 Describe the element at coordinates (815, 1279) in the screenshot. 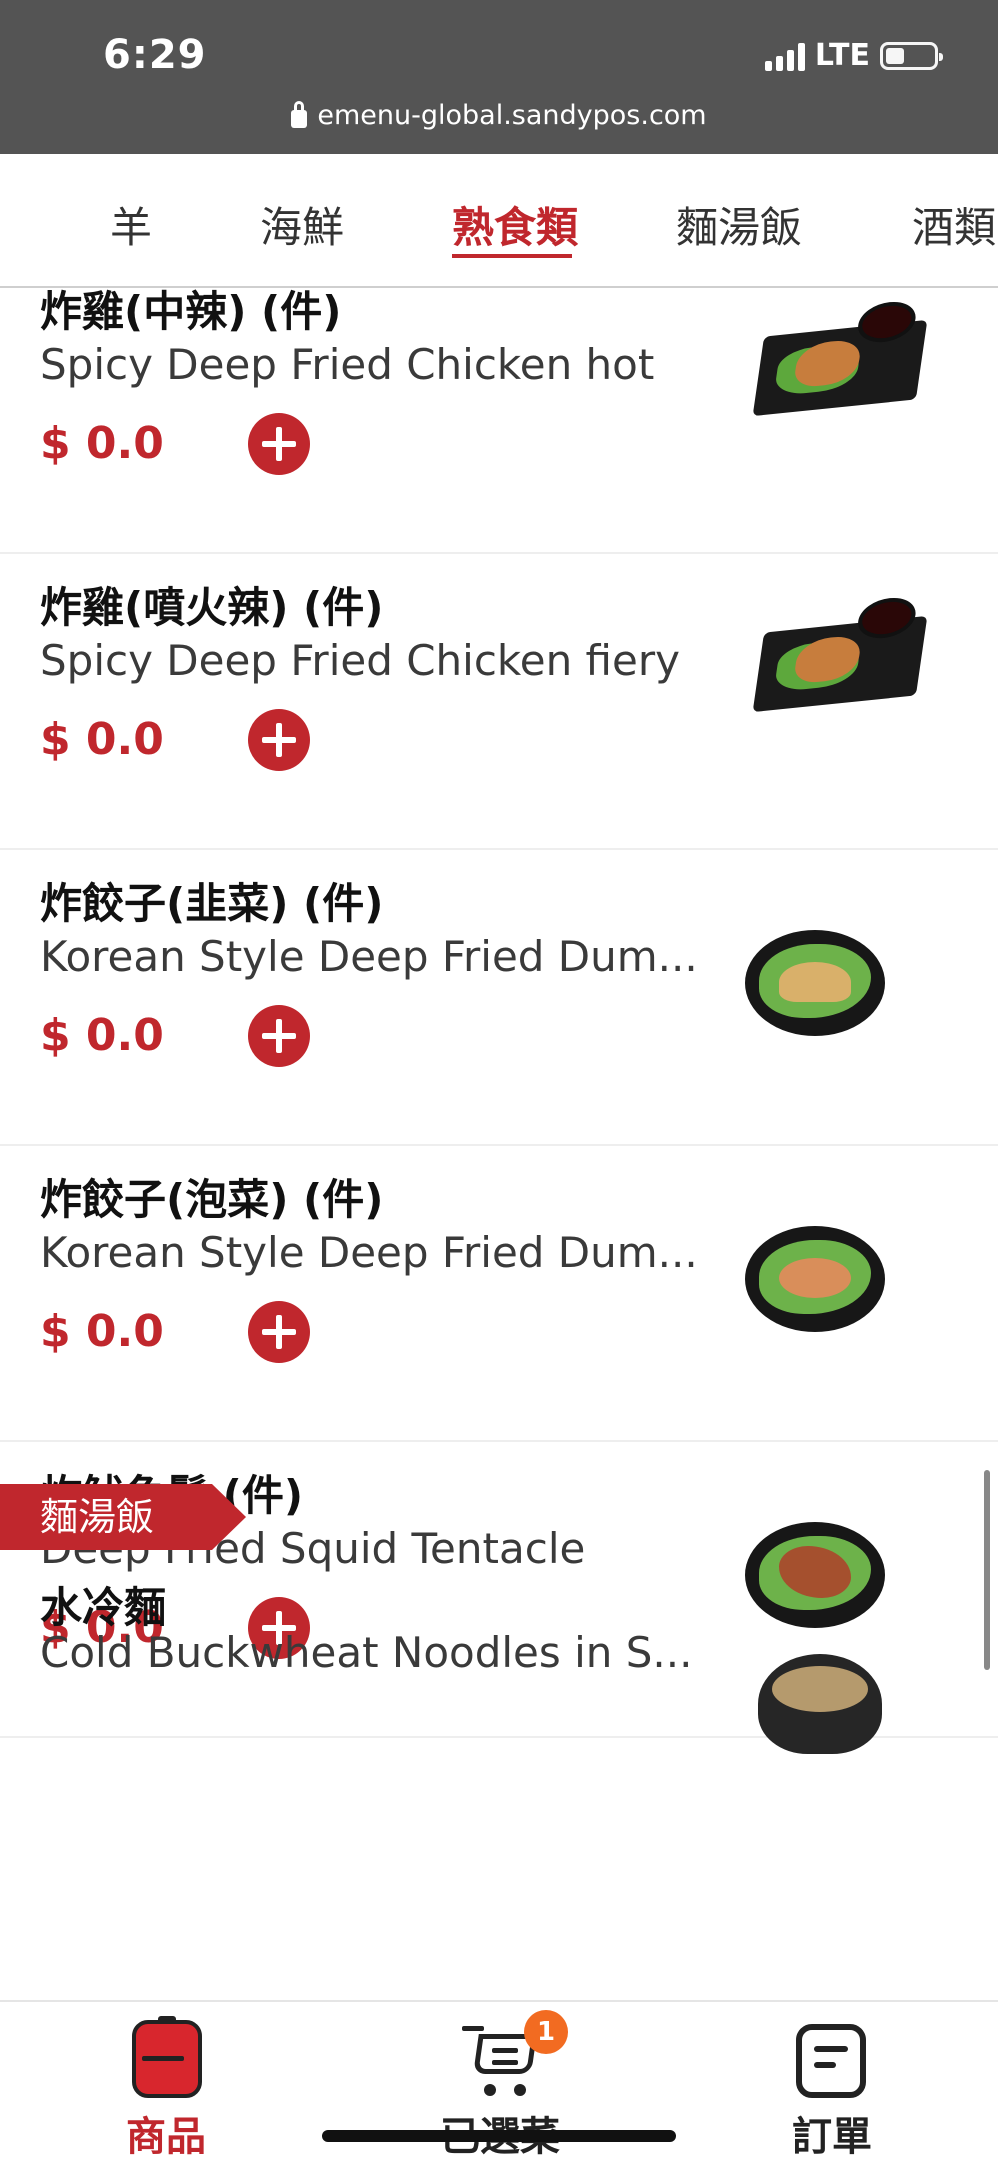

I see `kimchi-dumpling-image` at that location.